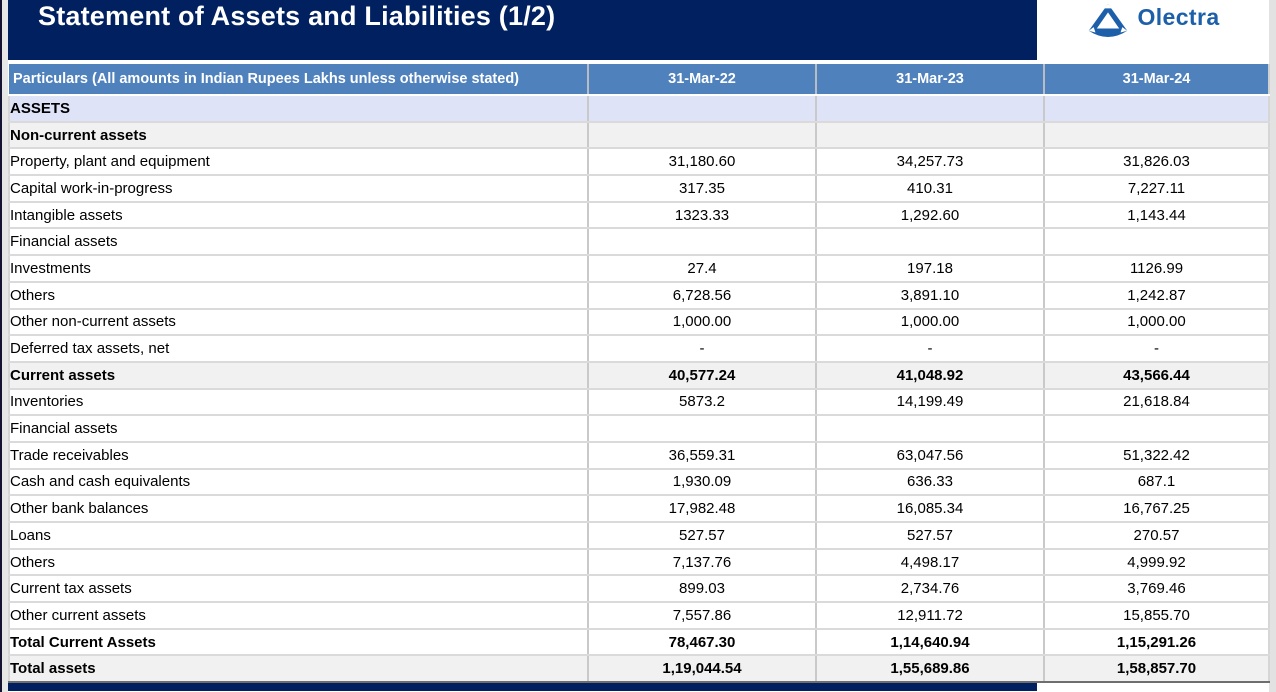 This screenshot has height=692, width=1276. What do you see at coordinates (298, 269) in the screenshot?
I see `row-label: Investments` at bounding box center [298, 269].